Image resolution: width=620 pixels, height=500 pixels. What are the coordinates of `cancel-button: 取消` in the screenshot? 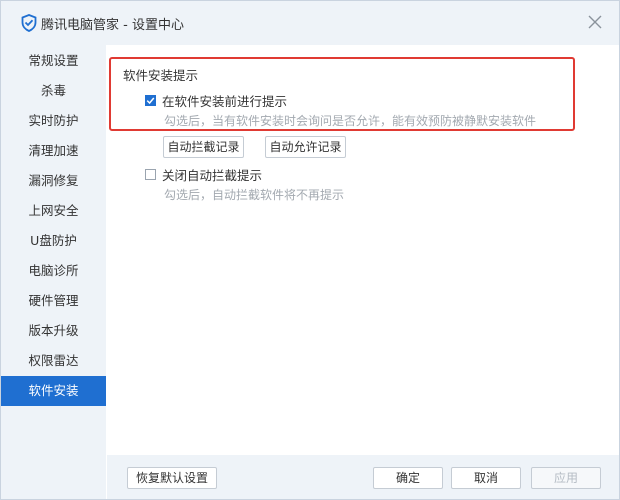 It's located at (486, 478).